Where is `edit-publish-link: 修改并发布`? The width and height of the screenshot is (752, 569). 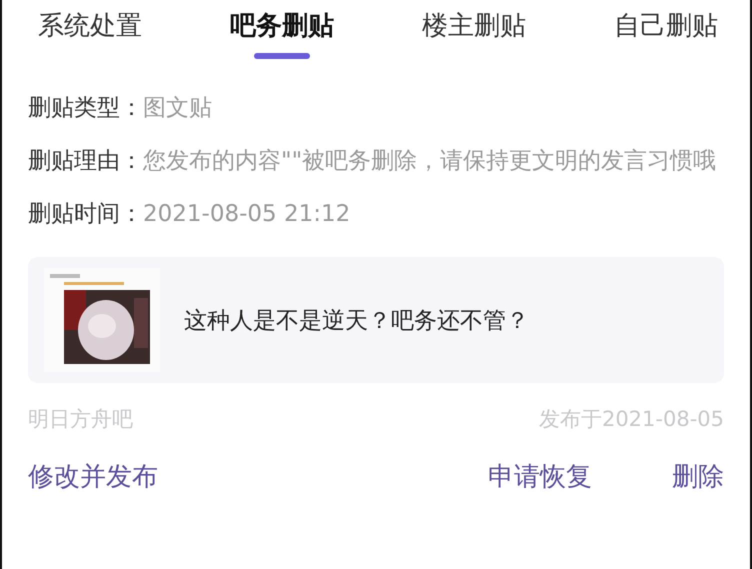
edit-publish-link: 修改并发布 is located at coordinates (93, 476).